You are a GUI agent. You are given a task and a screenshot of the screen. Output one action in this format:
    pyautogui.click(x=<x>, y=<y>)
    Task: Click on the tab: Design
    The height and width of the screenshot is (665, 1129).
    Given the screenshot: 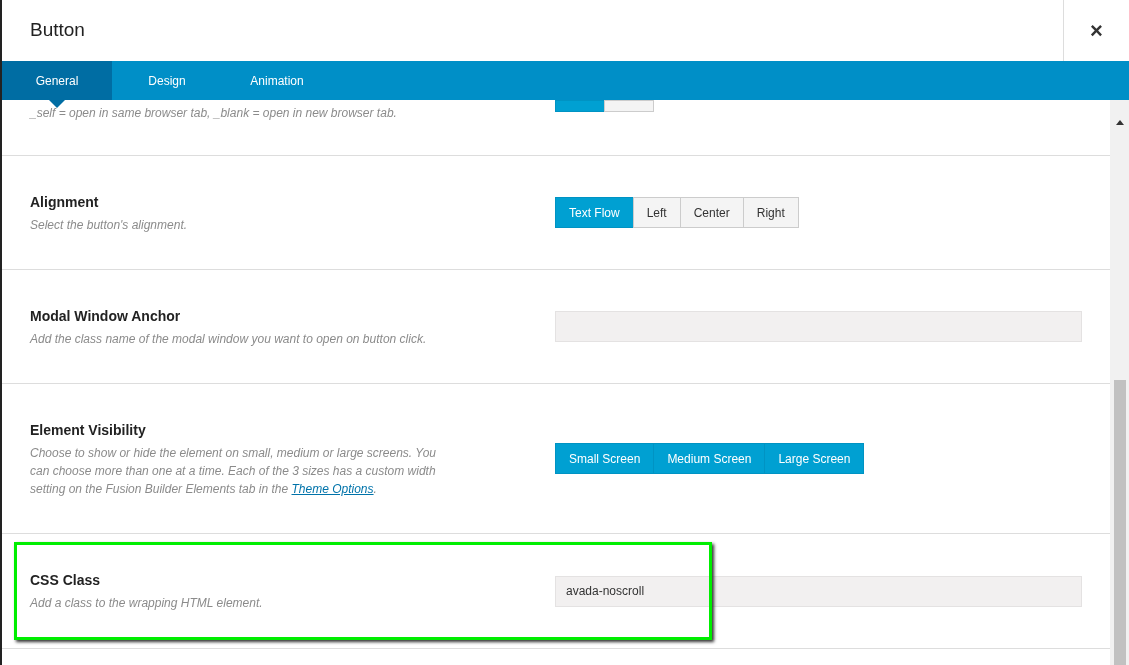 What is the action you would take?
    pyautogui.click(x=167, y=80)
    